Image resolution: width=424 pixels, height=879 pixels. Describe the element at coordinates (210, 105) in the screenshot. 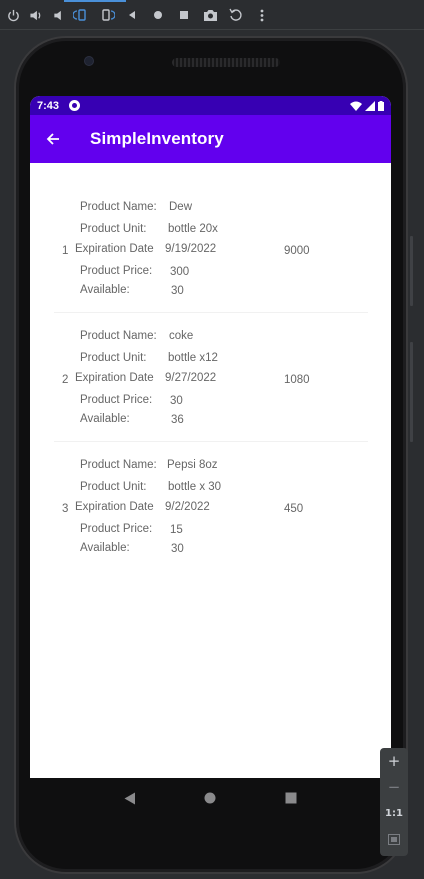

I see `status-bar: 7:43` at that location.